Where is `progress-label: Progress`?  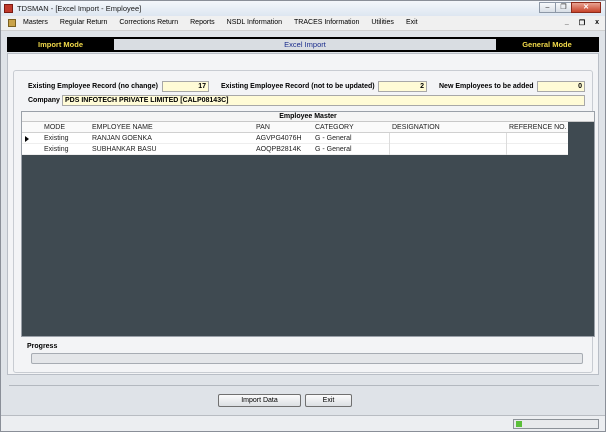 progress-label: Progress is located at coordinates (42, 346).